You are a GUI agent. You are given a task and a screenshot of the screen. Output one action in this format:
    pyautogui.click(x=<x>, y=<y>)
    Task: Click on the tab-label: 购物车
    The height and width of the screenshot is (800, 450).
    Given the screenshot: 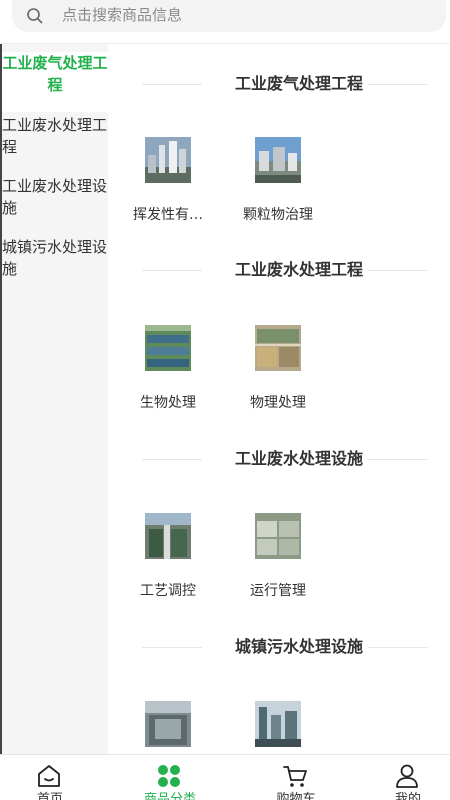 What is the action you would take?
    pyautogui.click(x=296, y=796)
    